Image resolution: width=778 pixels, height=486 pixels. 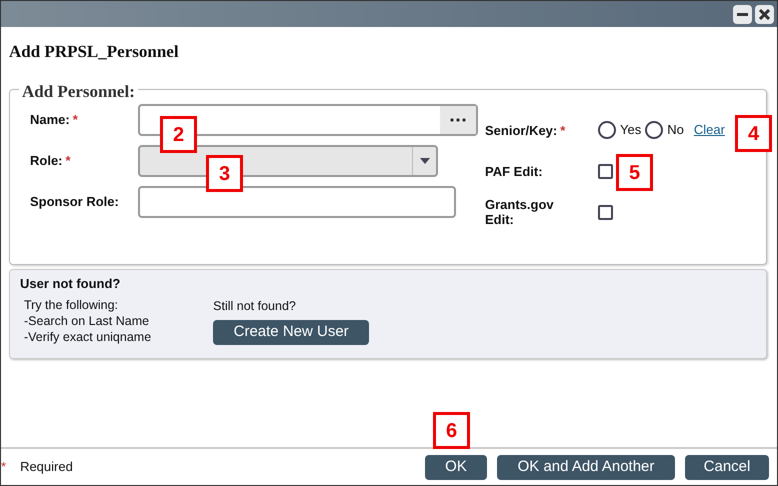 What do you see at coordinates (297, 202) in the screenshot?
I see `input-field` at bounding box center [297, 202].